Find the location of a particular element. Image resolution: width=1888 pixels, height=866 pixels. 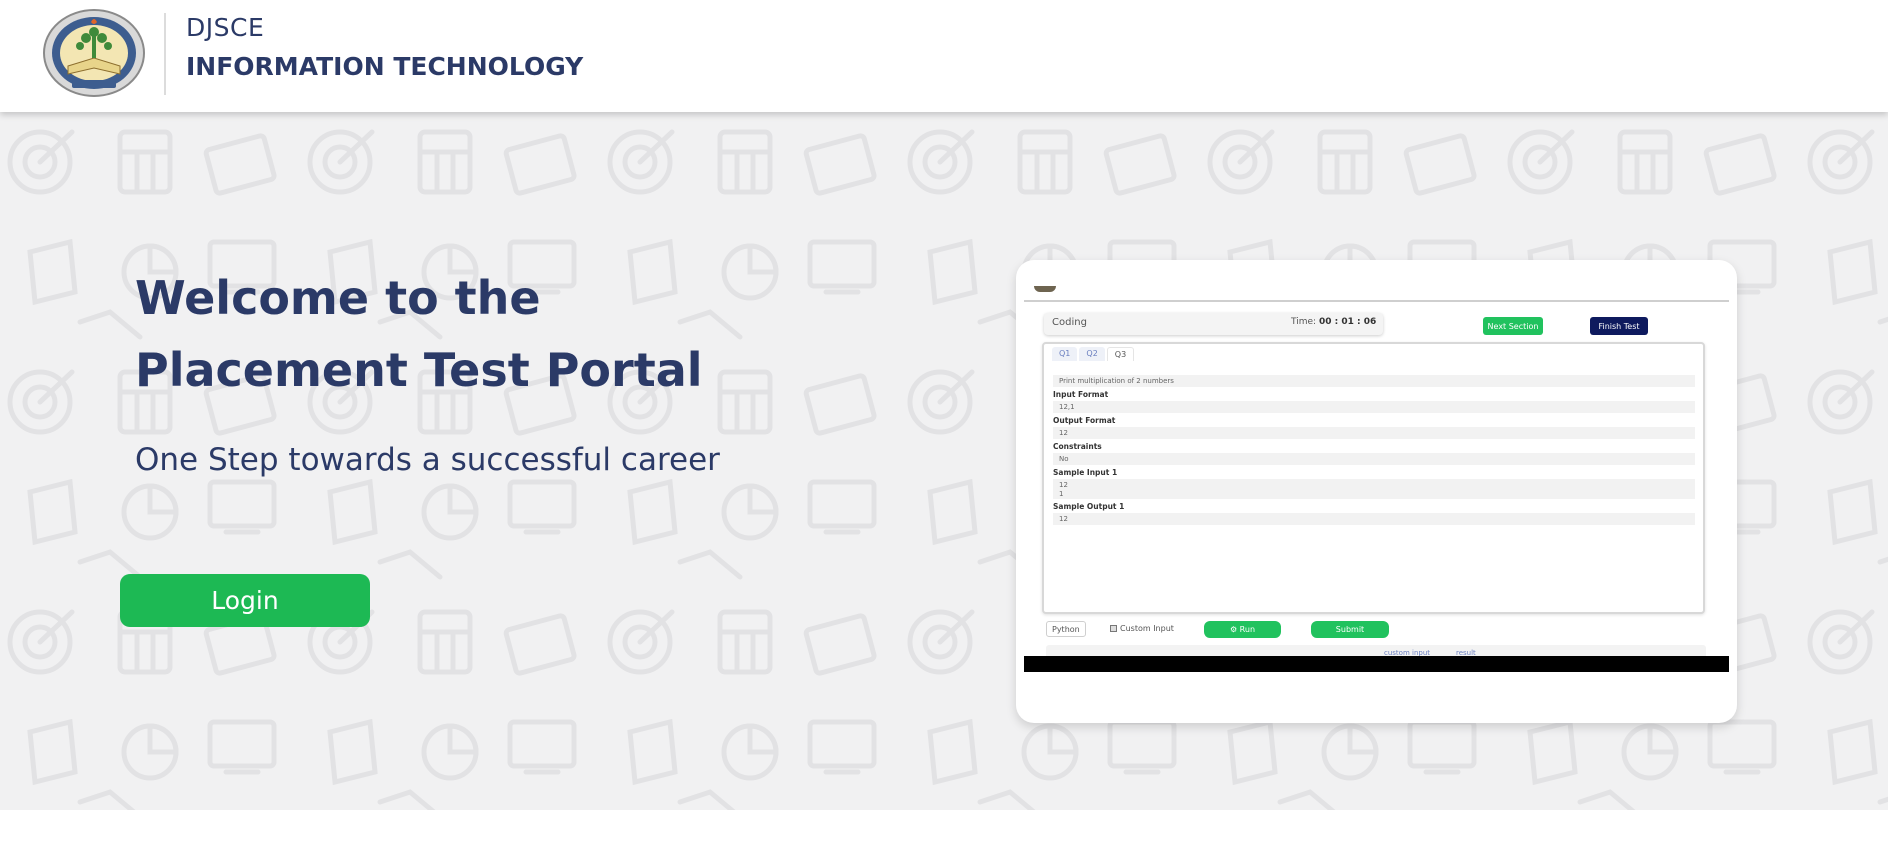

preview-run-button: ⚙ Run is located at coordinates (1242, 629).